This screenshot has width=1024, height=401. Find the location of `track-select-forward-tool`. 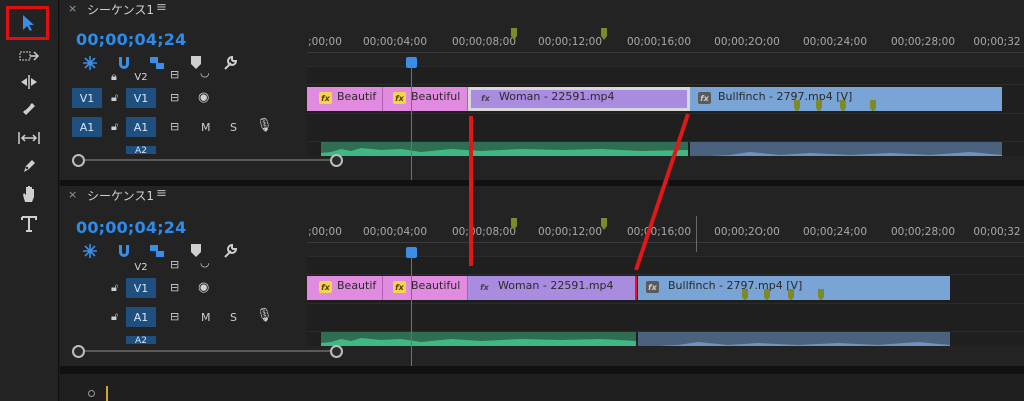

track-select-forward-tool is located at coordinates (29, 56).